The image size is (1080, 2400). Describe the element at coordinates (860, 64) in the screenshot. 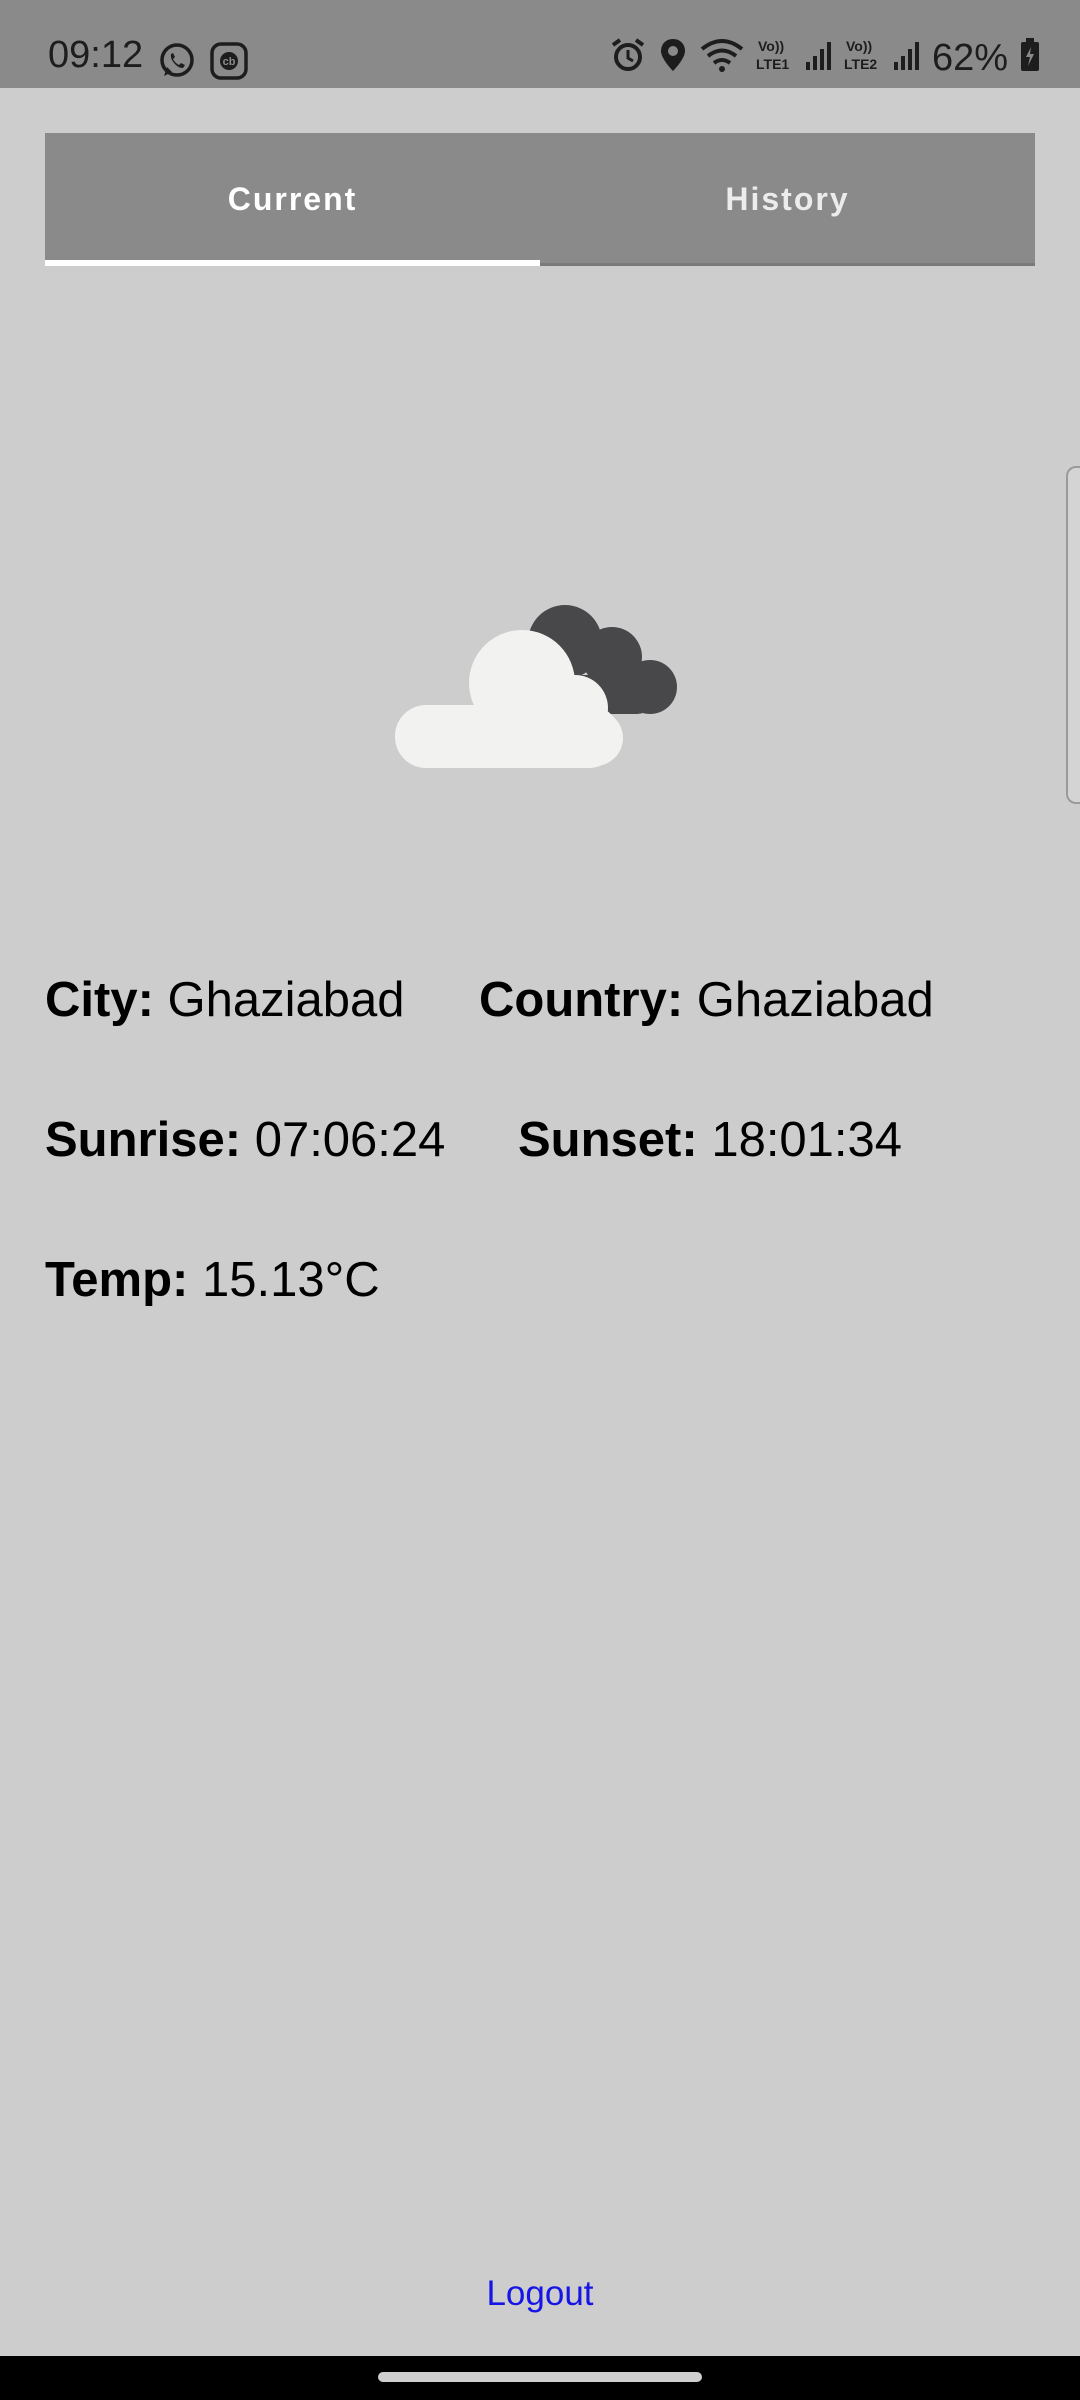

I see `svg-text: LTE2` at that location.